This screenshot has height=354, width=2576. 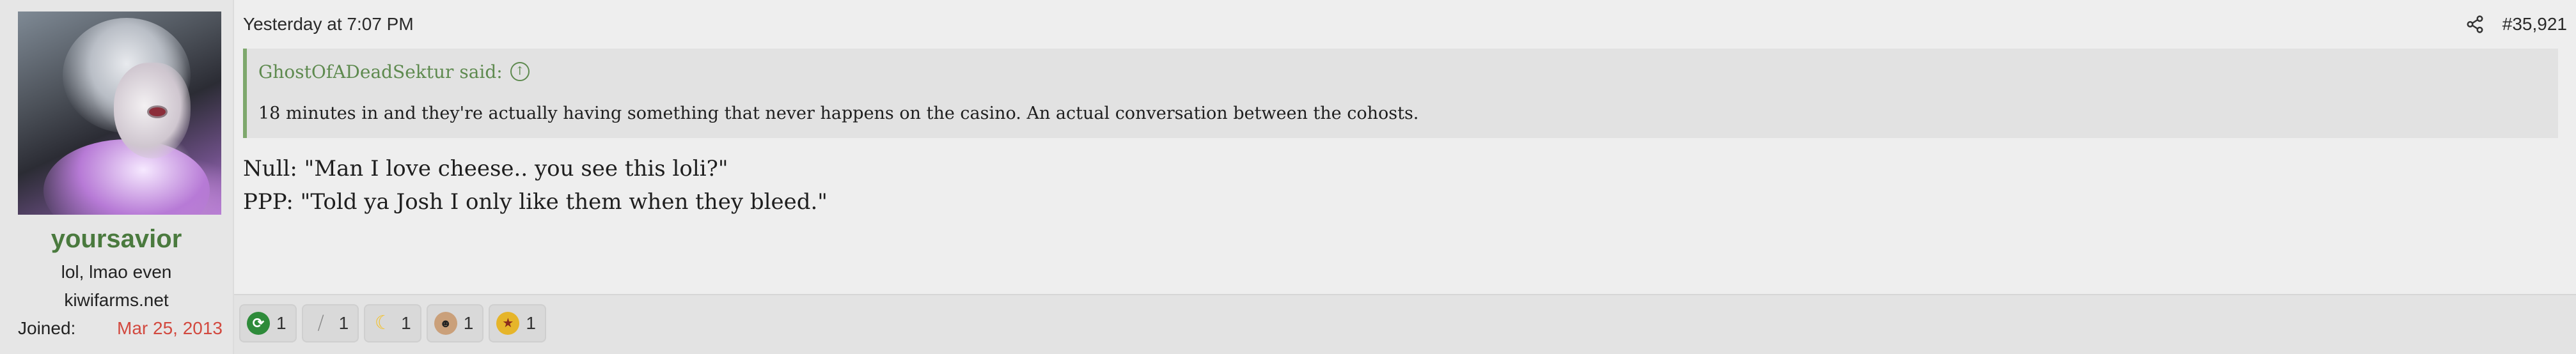 I want to click on quote-header: GhostOfADeadSektur said: ↑, so click(x=394, y=71).